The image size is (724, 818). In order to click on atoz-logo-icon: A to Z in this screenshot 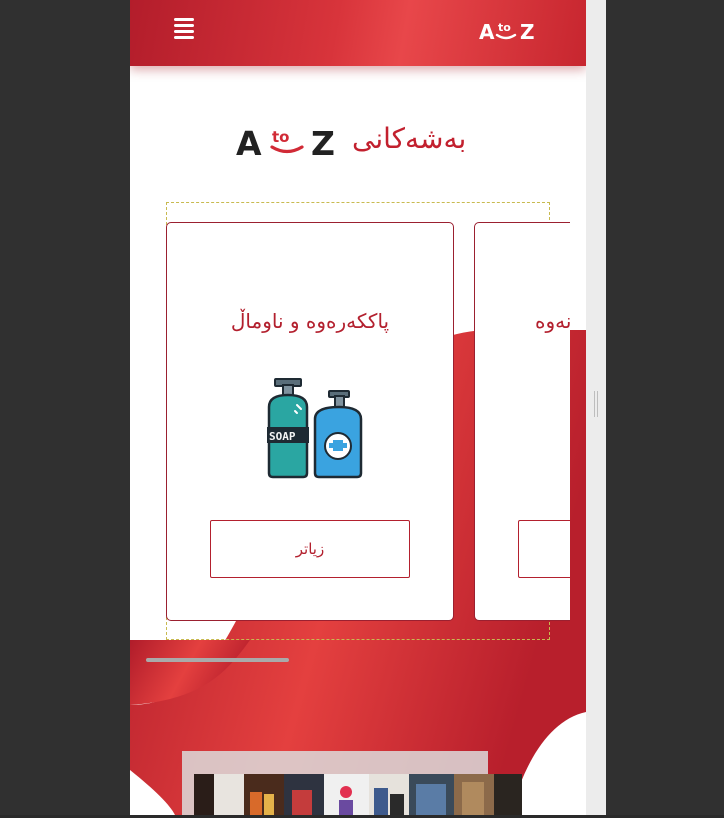, I will do `click(510, 31)`.